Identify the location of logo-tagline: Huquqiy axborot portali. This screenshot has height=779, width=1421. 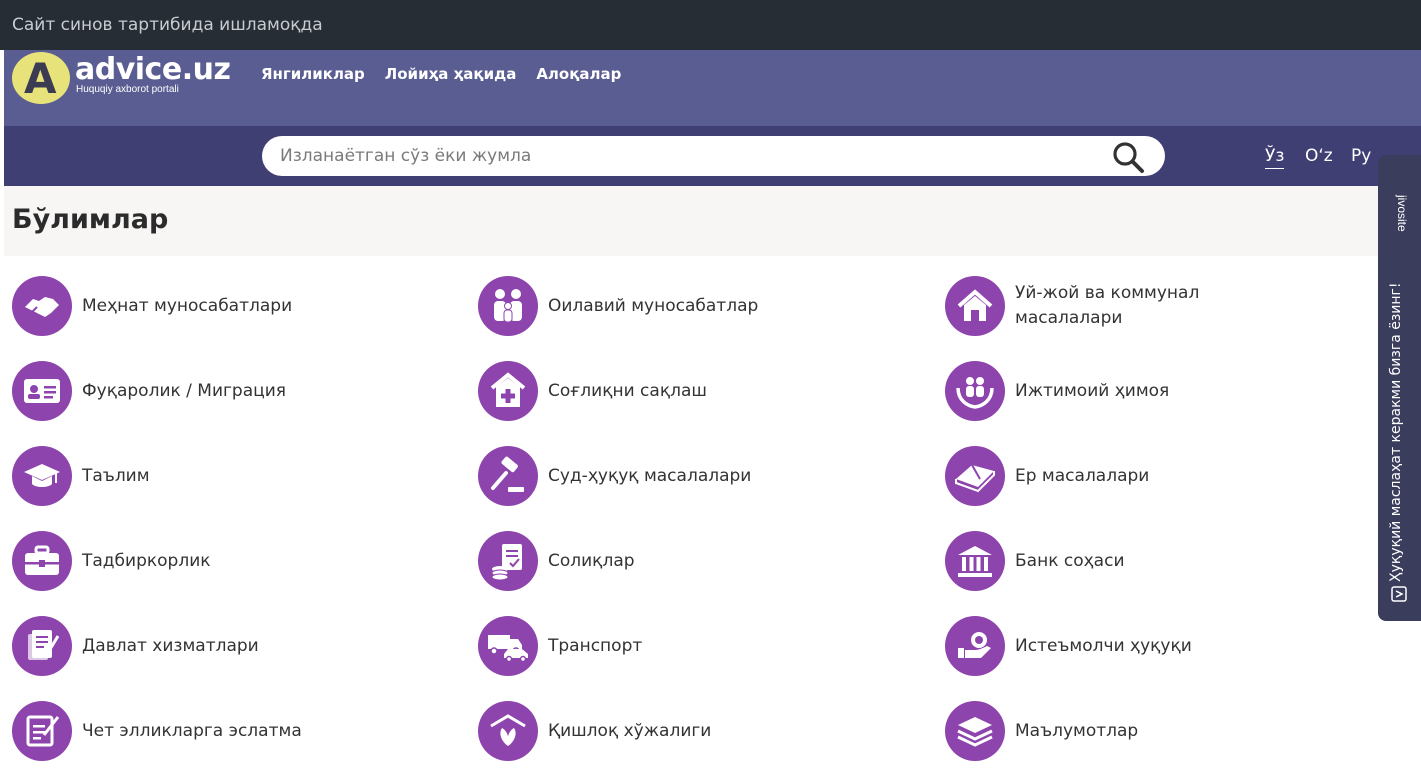
(127, 89).